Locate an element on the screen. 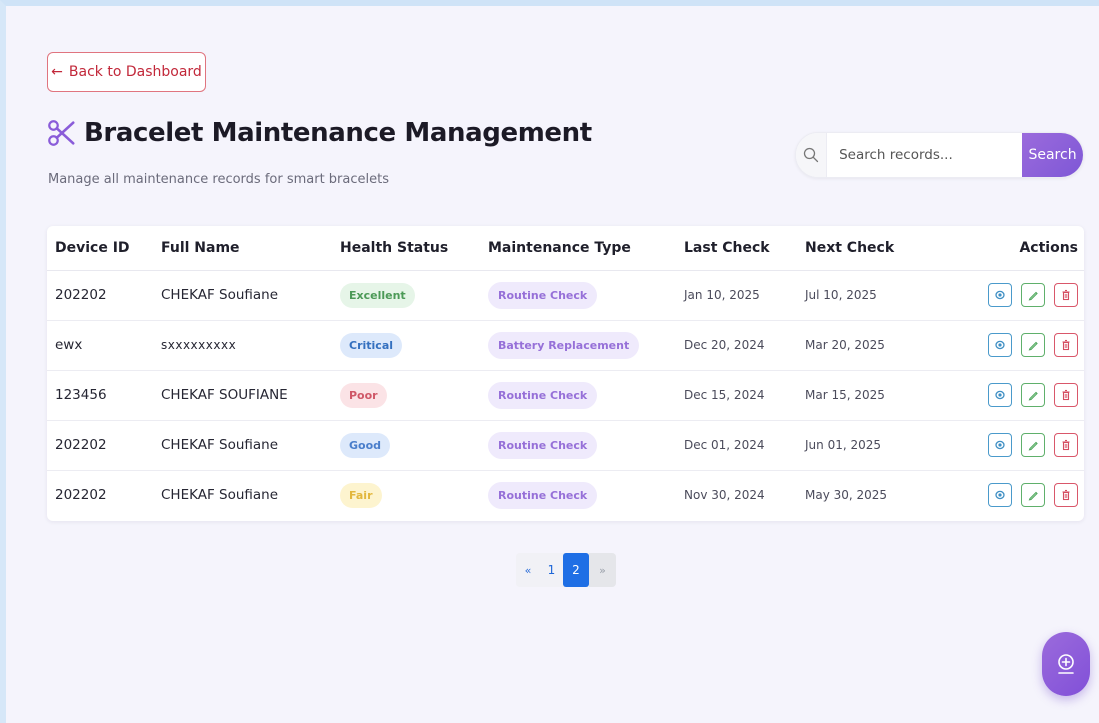 The image size is (1099, 723). pagination: « 1 2 » is located at coordinates (566, 570).